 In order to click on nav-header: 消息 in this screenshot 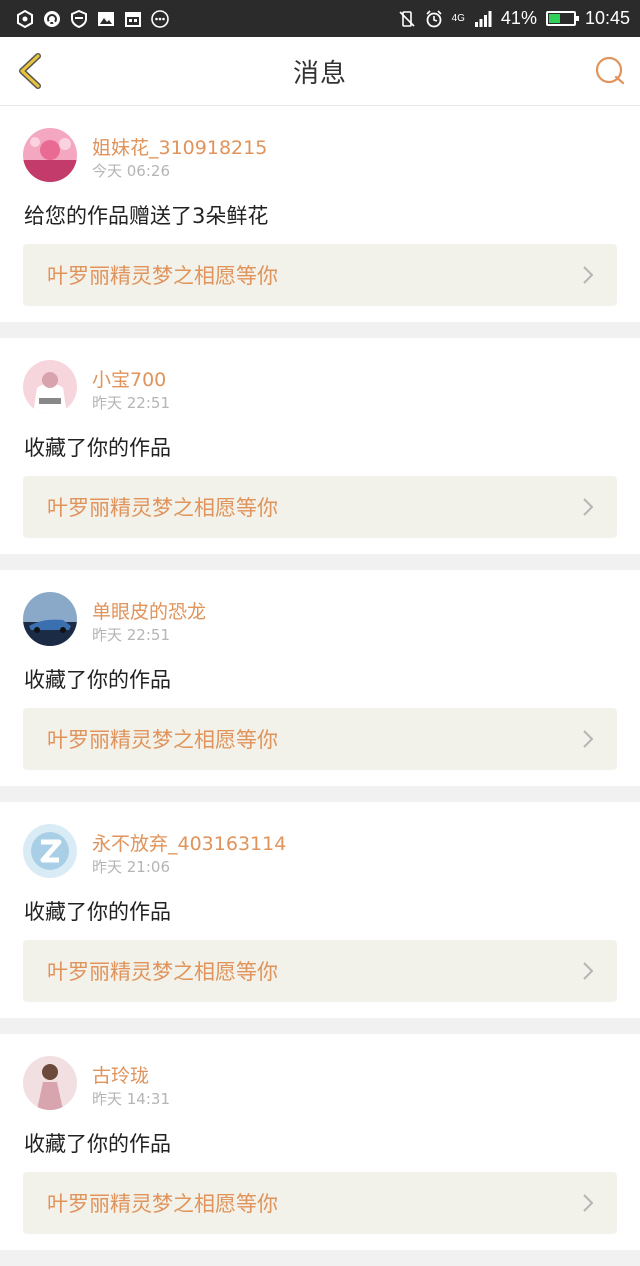, I will do `click(320, 71)`.